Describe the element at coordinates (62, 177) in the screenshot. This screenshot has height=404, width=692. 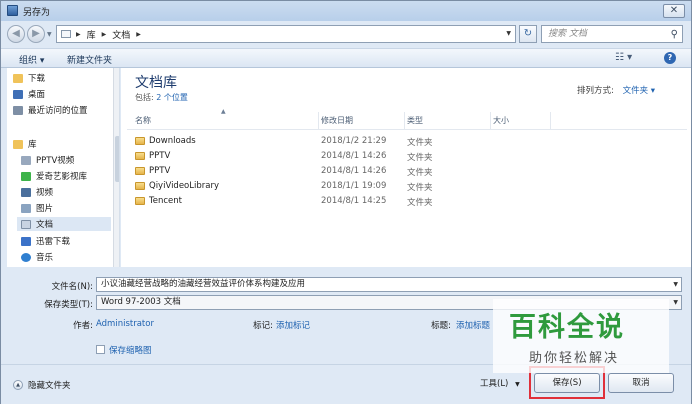
I see `sidebar-item-label: 爱奇艺影视库` at that location.